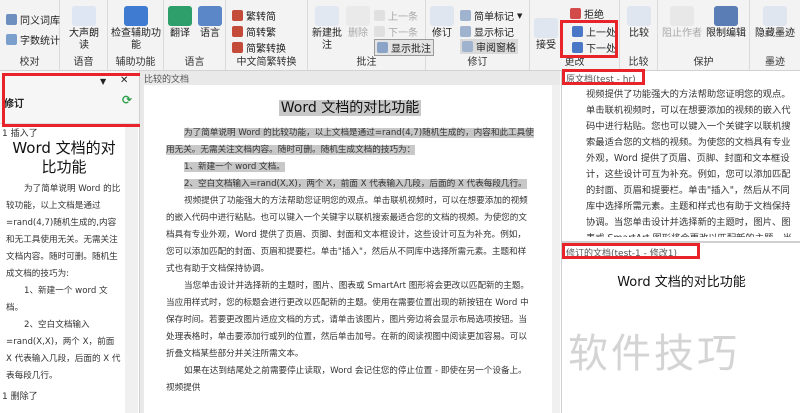  Describe the element at coordinates (489, 46) in the screenshot. I see `review-pane-button: 审阅窗格` at that location.